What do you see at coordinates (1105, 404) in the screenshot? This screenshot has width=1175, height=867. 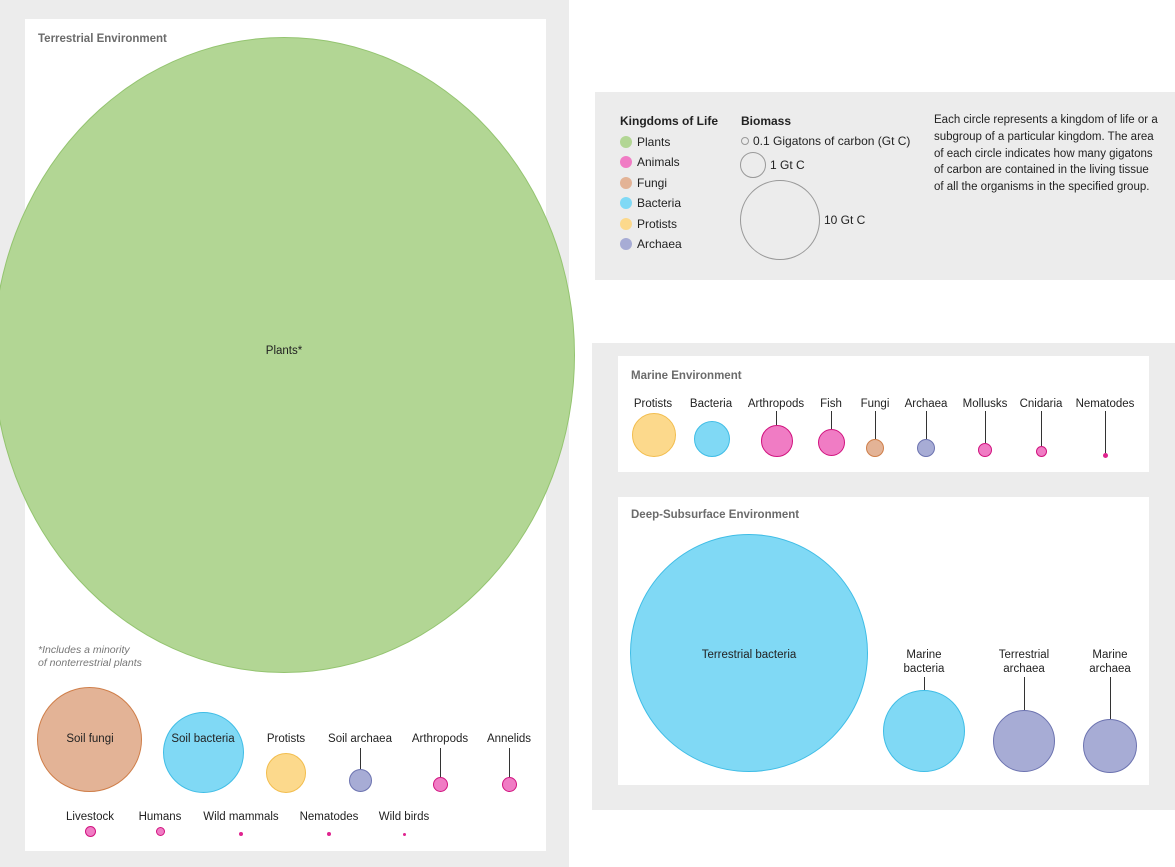 I see `marine-nematodes-label: Nematodes` at bounding box center [1105, 404].